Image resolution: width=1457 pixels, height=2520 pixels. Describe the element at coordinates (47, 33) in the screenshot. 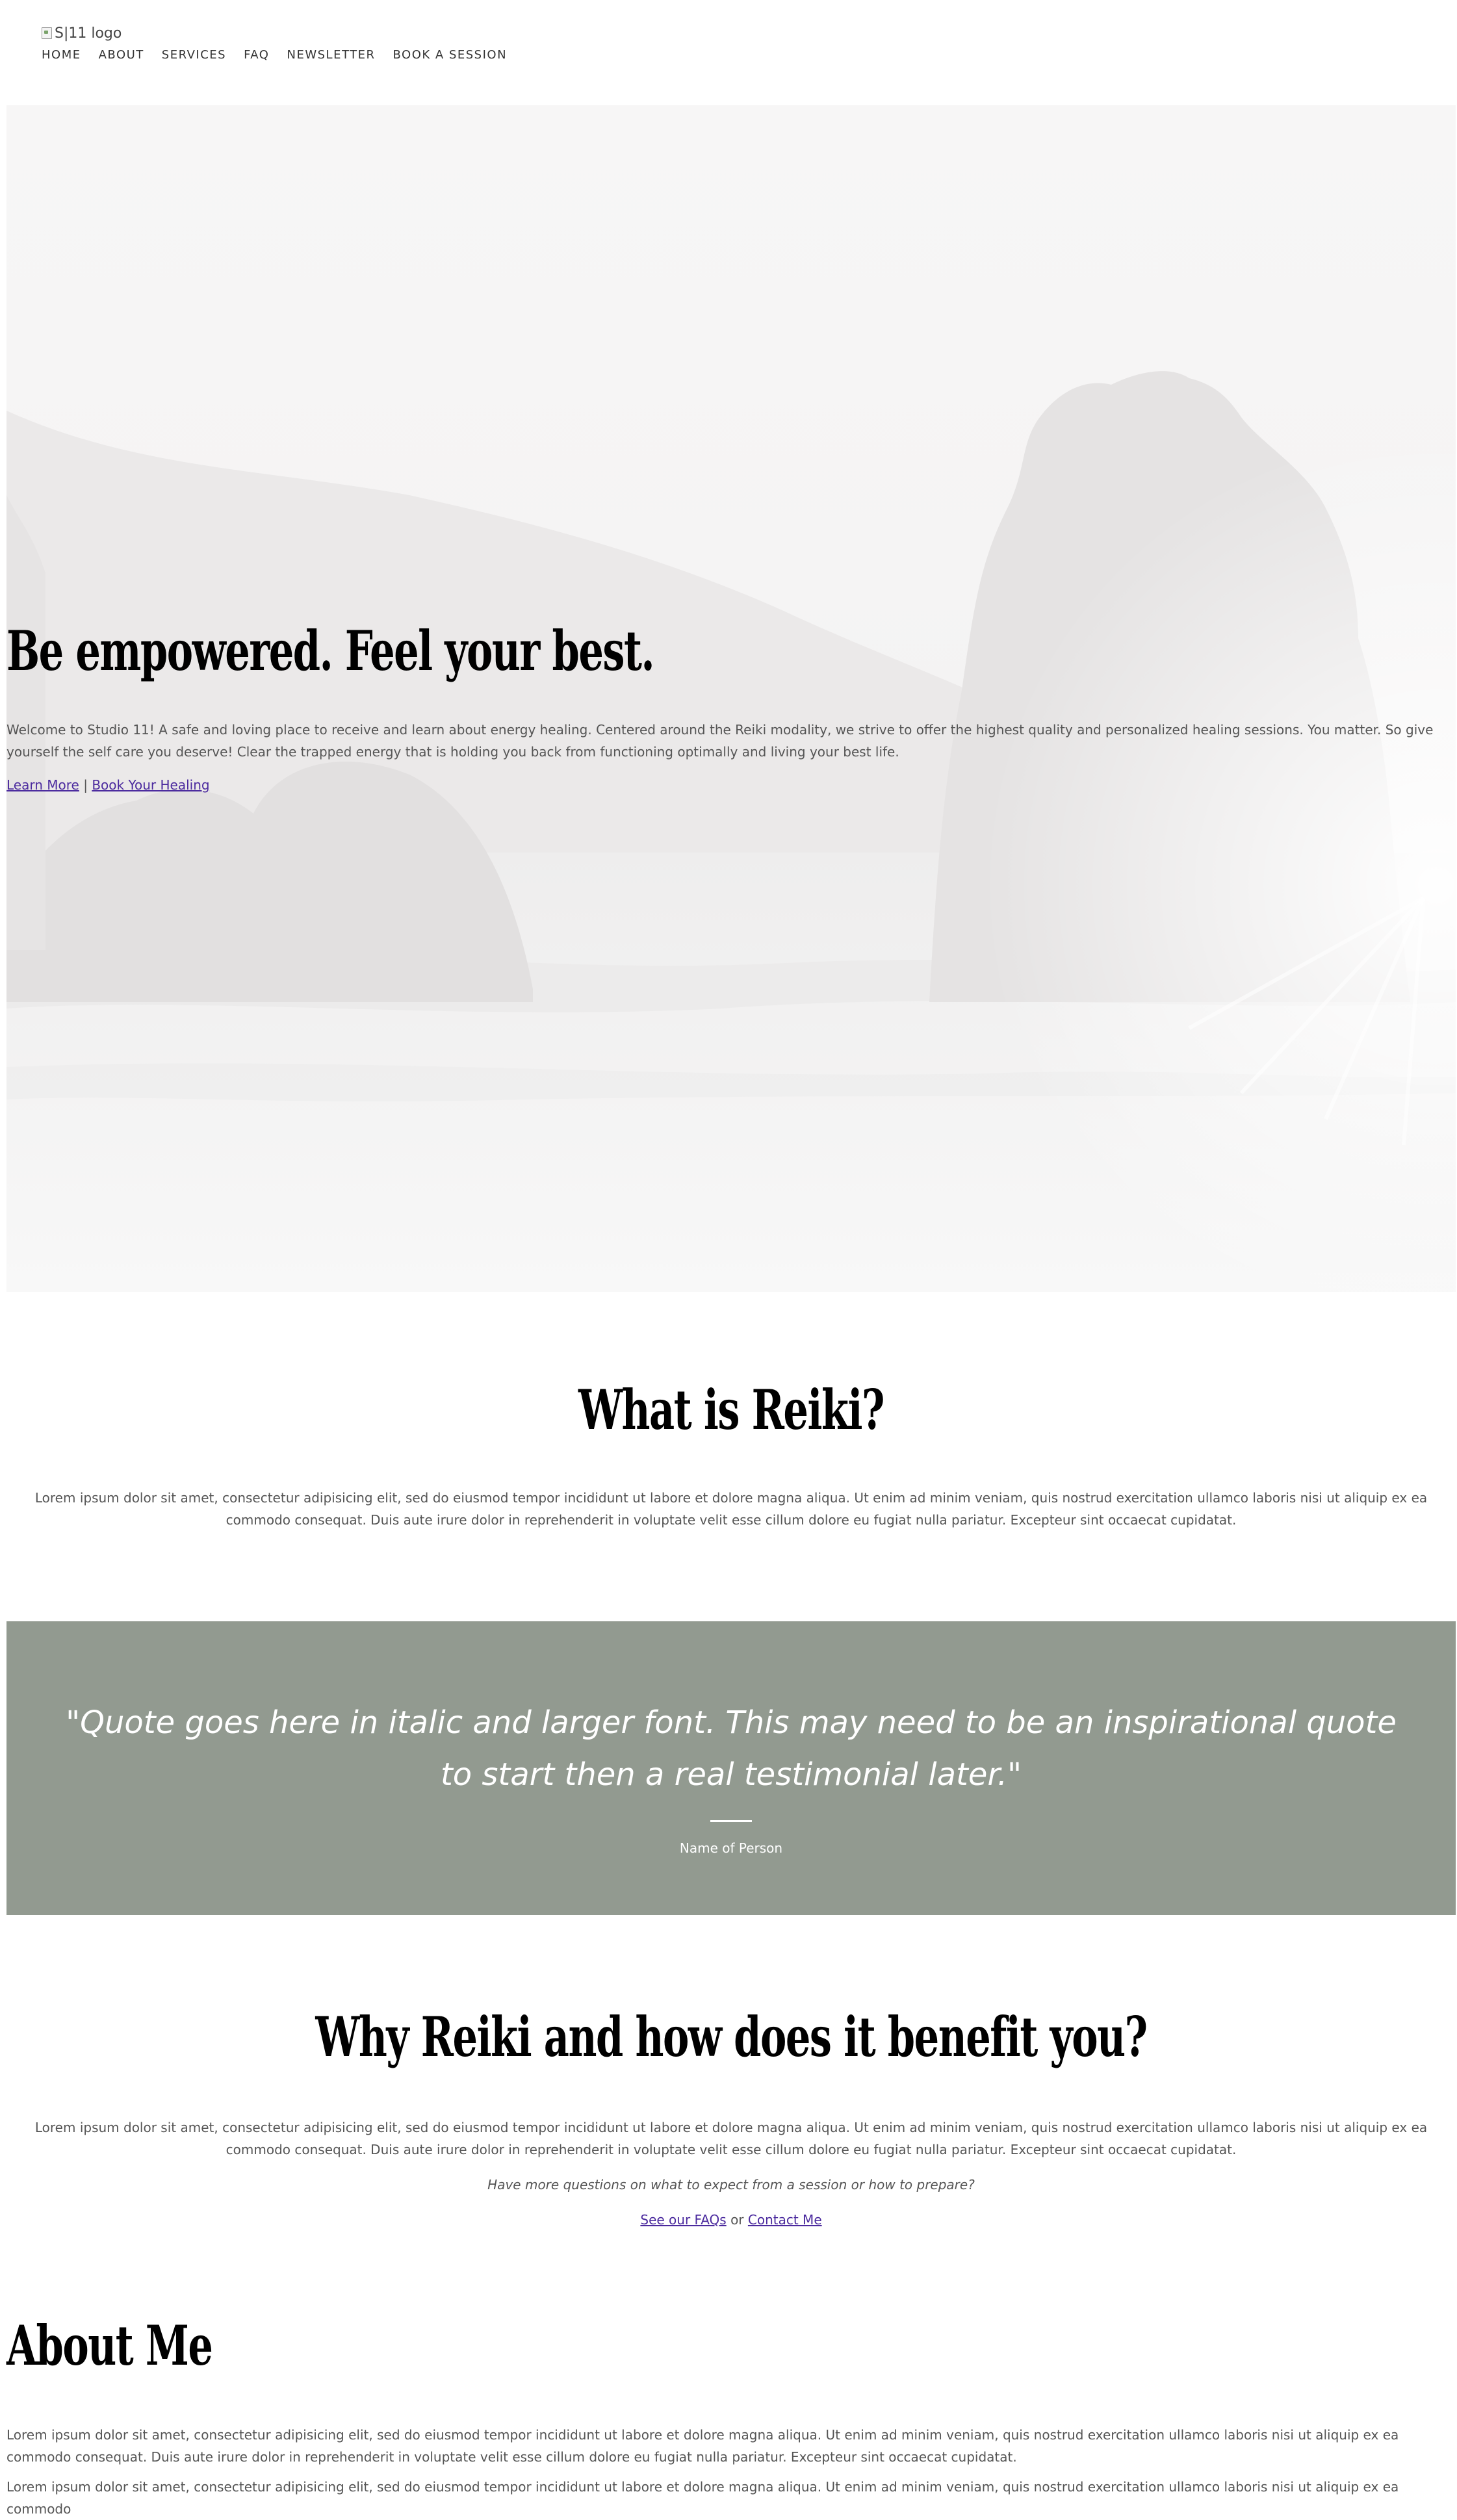

I see `broken-image-icon` at that location.